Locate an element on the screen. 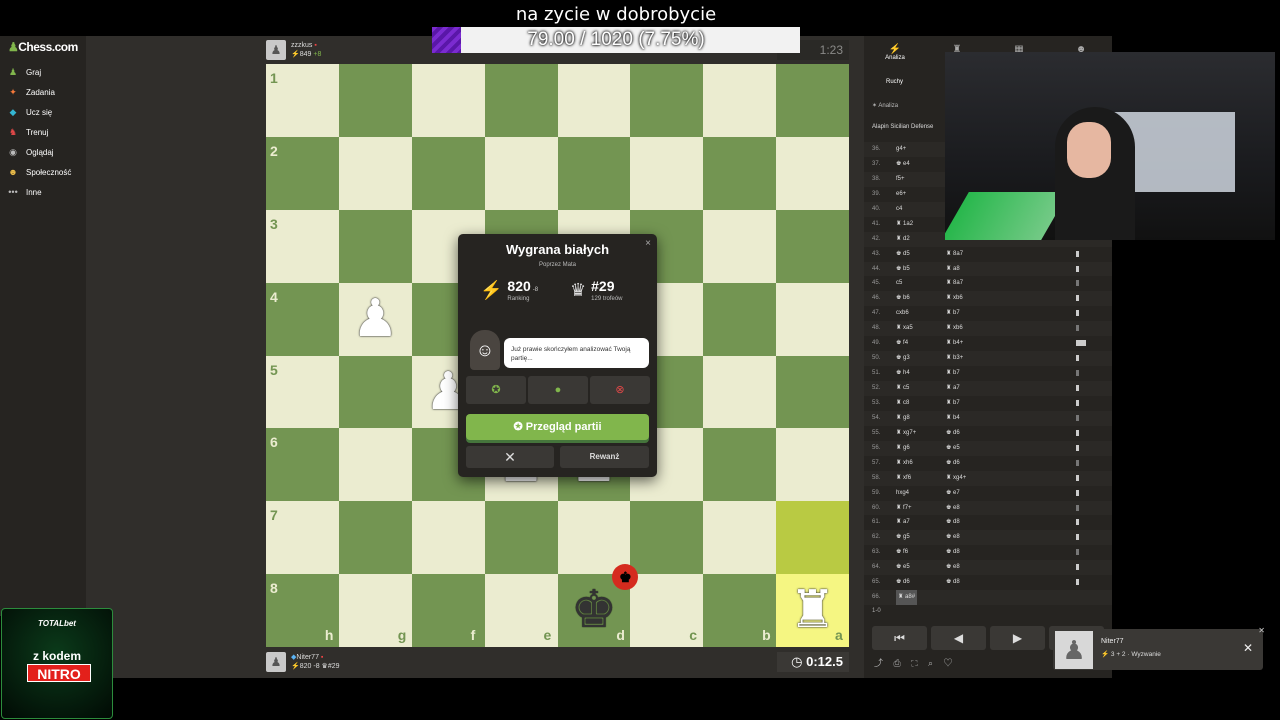  sidebar-item-0: ♟ Graj is located at coordinates (46, 72).